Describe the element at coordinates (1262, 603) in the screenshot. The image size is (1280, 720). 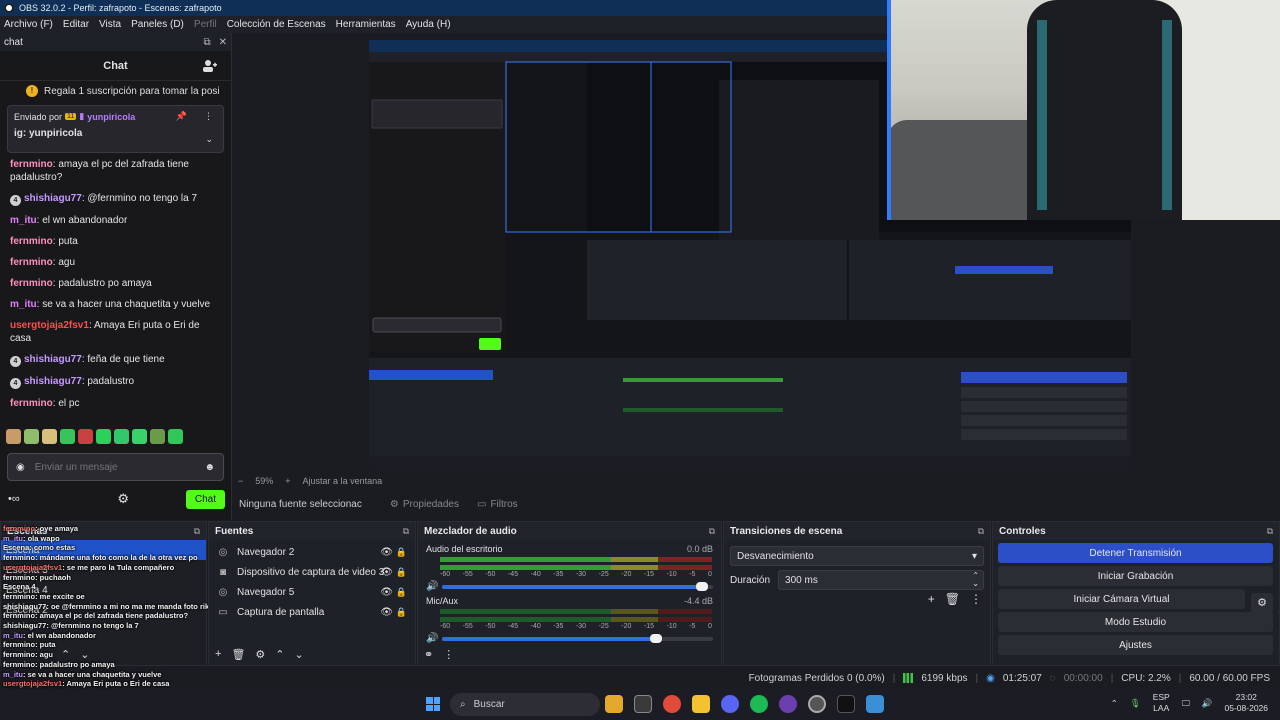
I see `virtual-camera-settings-icon: ⚙` at that location.